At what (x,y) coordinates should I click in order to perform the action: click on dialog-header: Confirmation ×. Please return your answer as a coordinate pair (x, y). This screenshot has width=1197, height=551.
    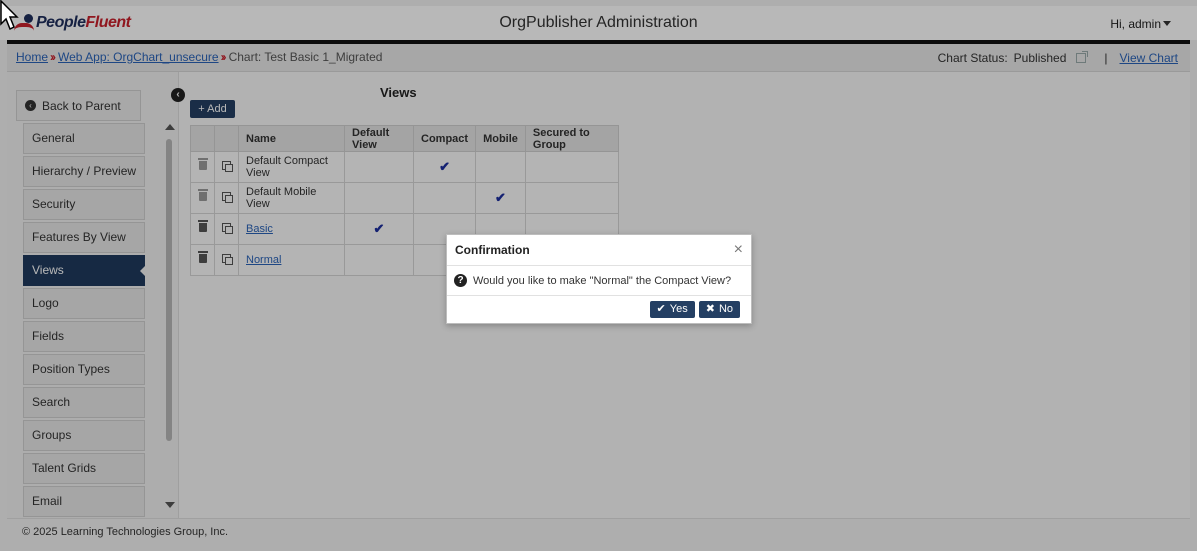
    Looking at the image, I should click on (599, 250).